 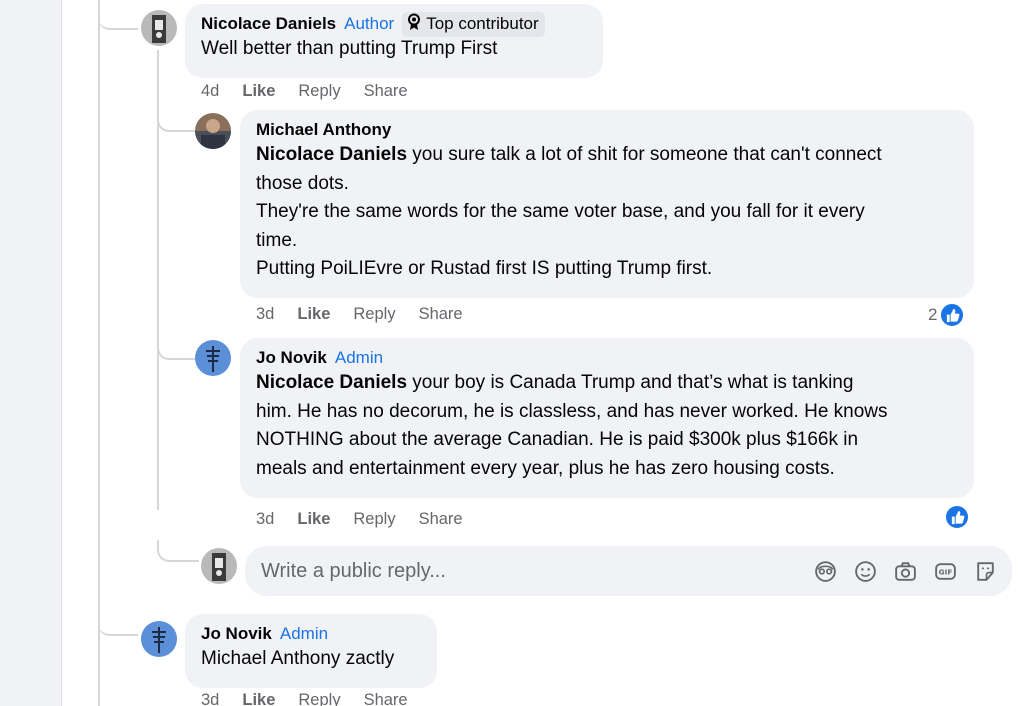 What do you see at coordinates (219, 566) in the screenshot?
I see `current-user-avatar` at bounding box center [219, 566].